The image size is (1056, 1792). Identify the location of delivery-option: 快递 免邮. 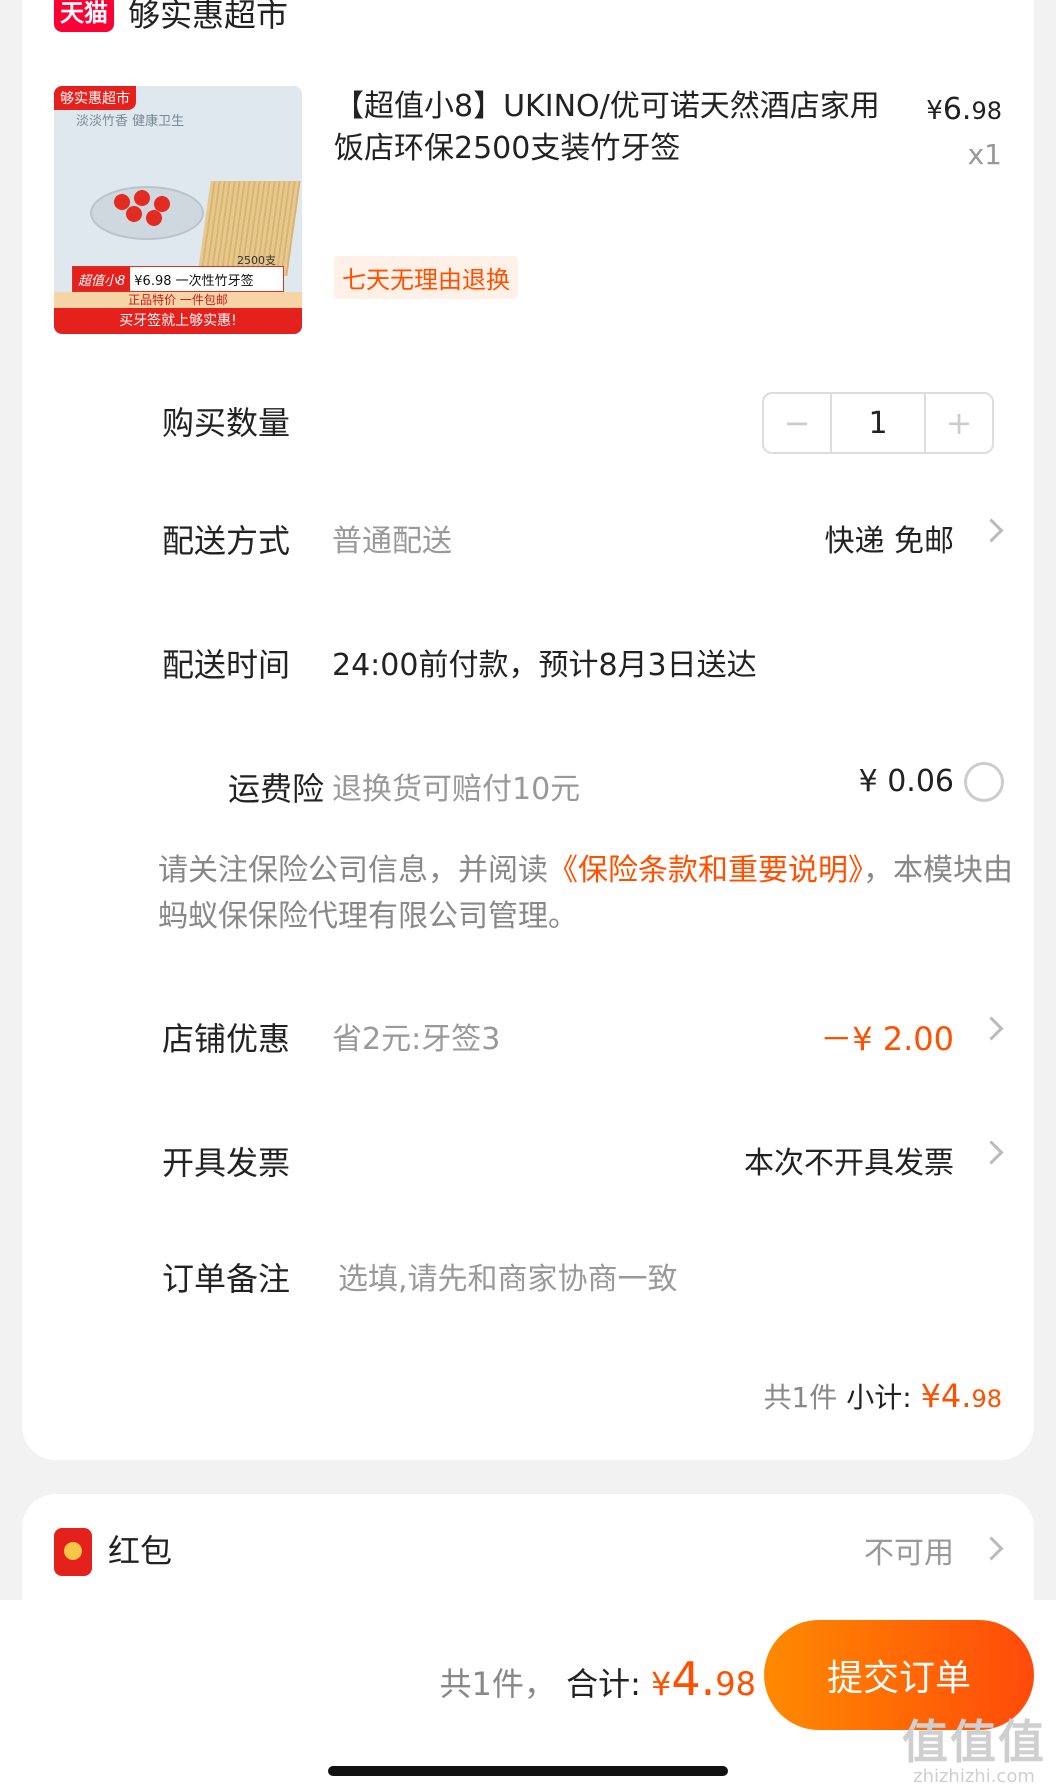
(889, 541).